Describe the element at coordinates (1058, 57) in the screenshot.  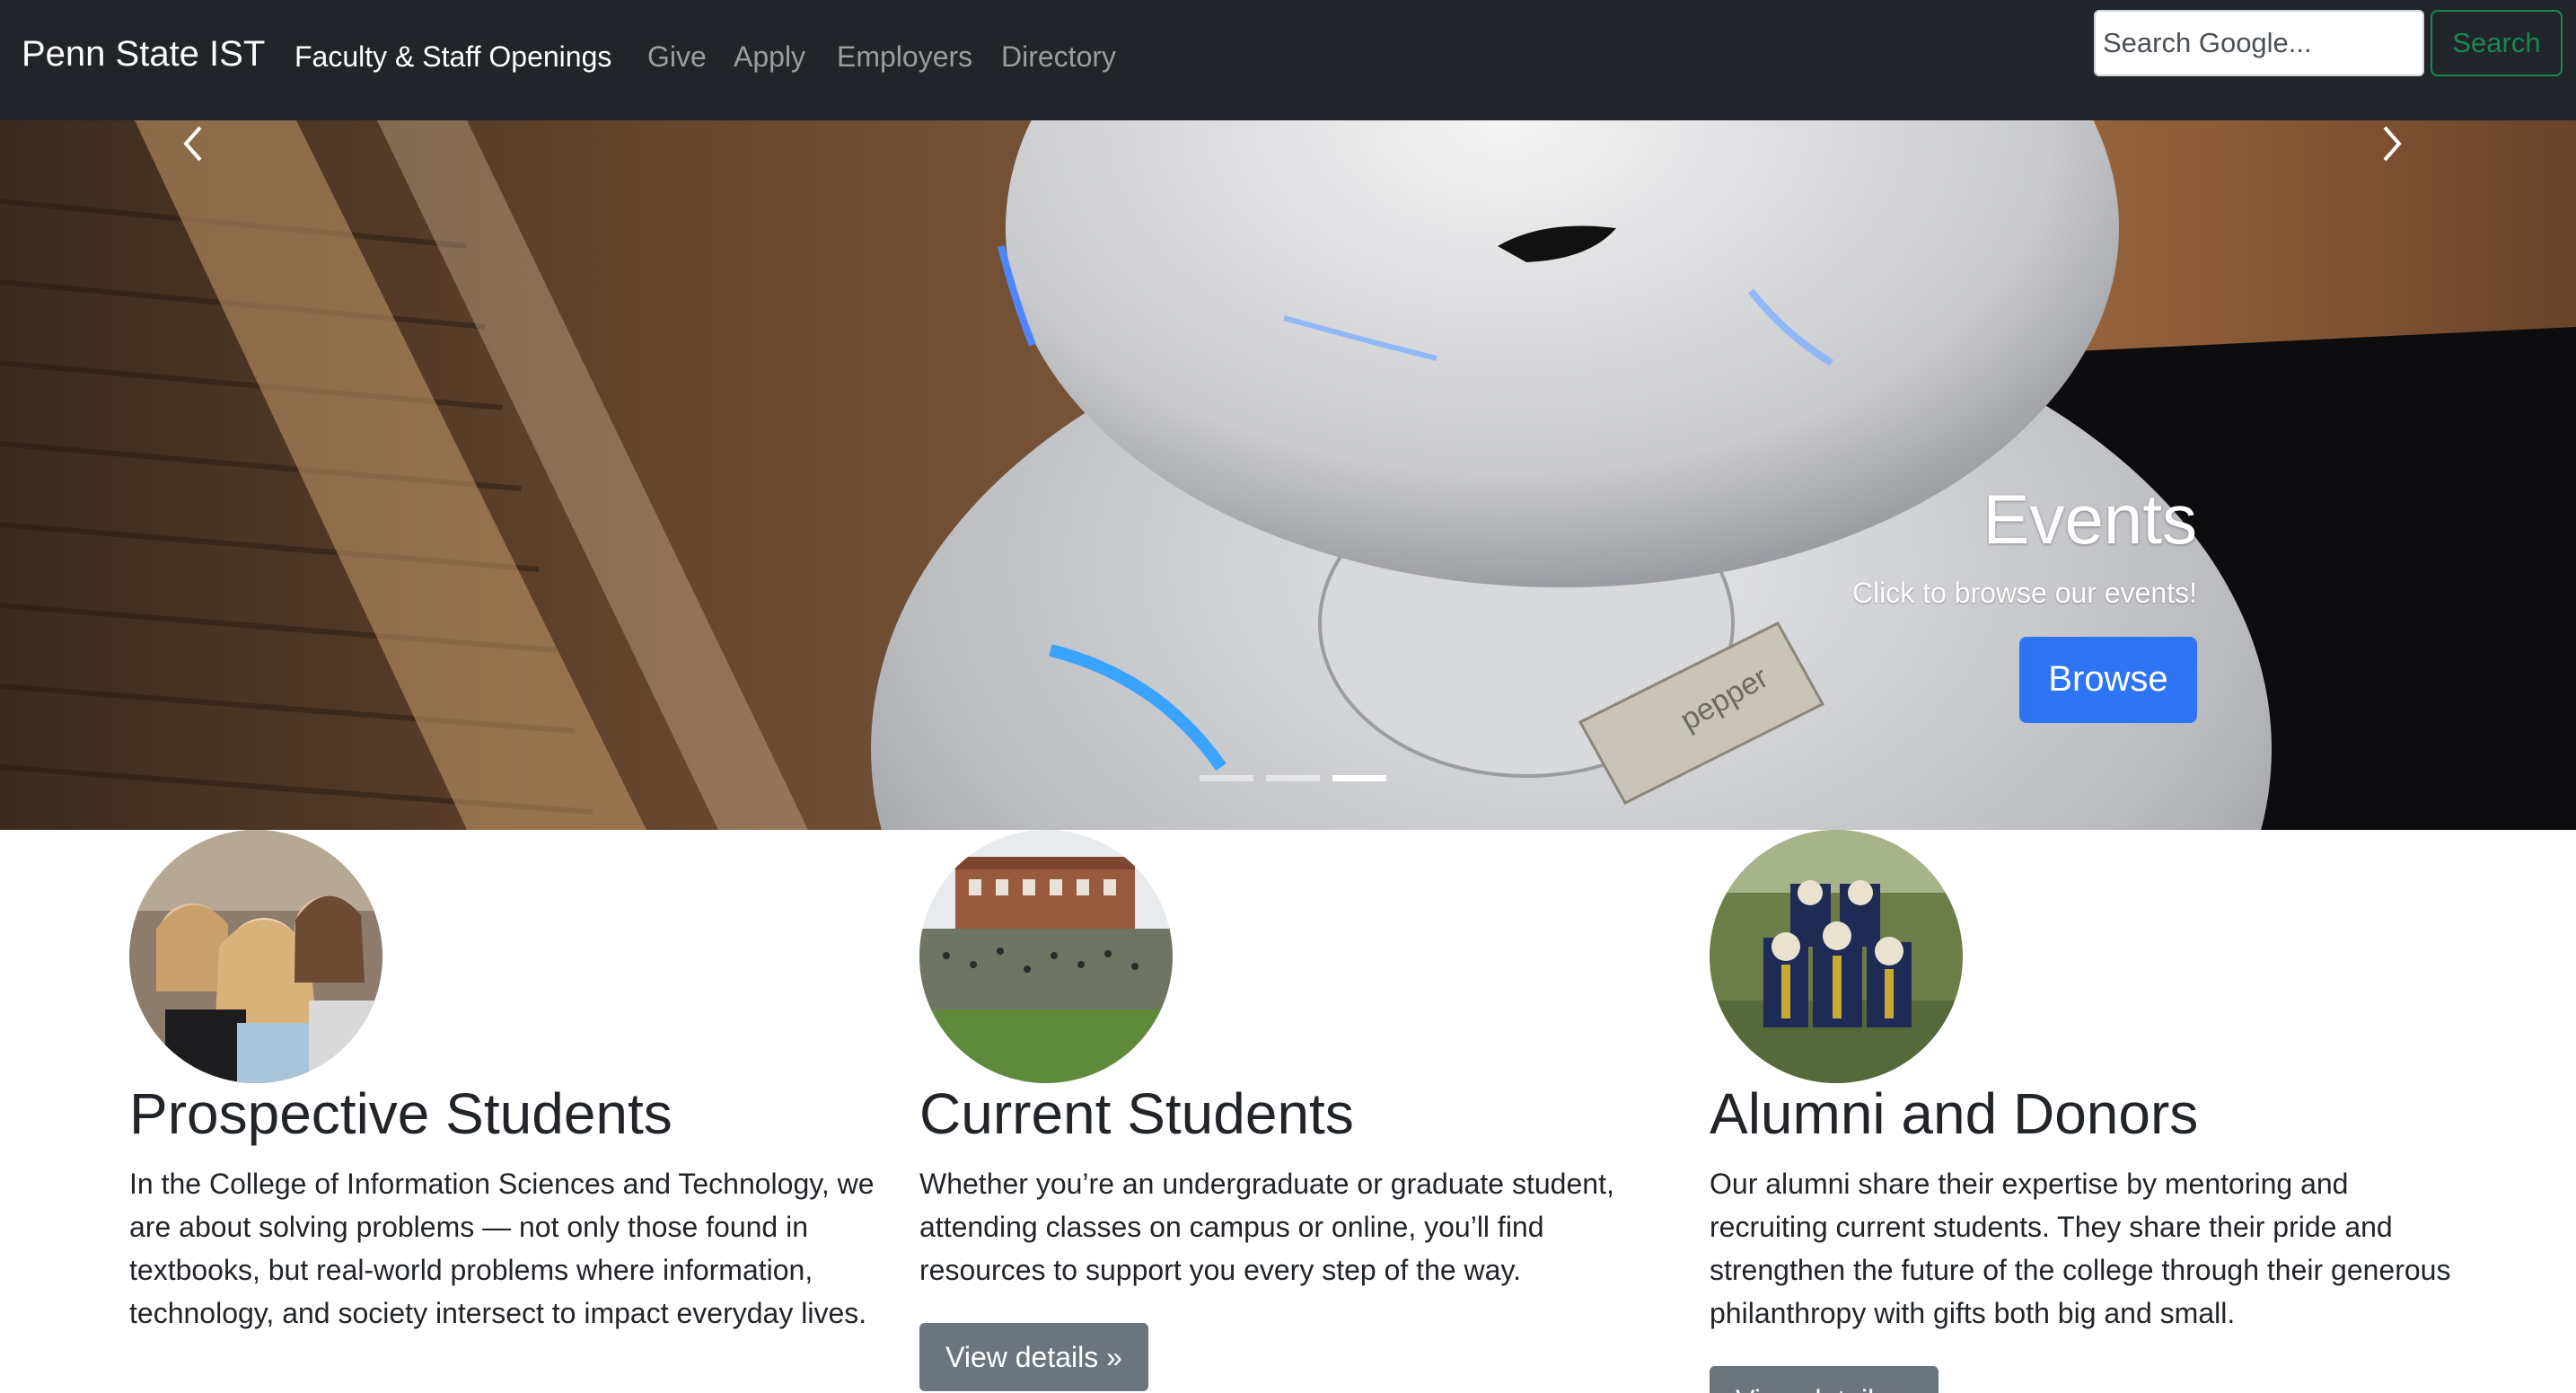
I see `nav-link-directory: Directory` at that location.